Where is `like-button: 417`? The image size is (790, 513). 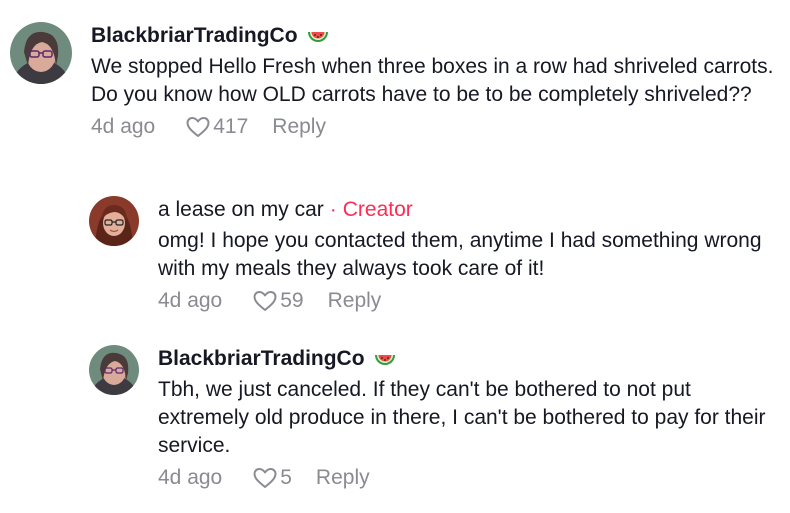 like-button: 417 is located at coordinates (216, 127).